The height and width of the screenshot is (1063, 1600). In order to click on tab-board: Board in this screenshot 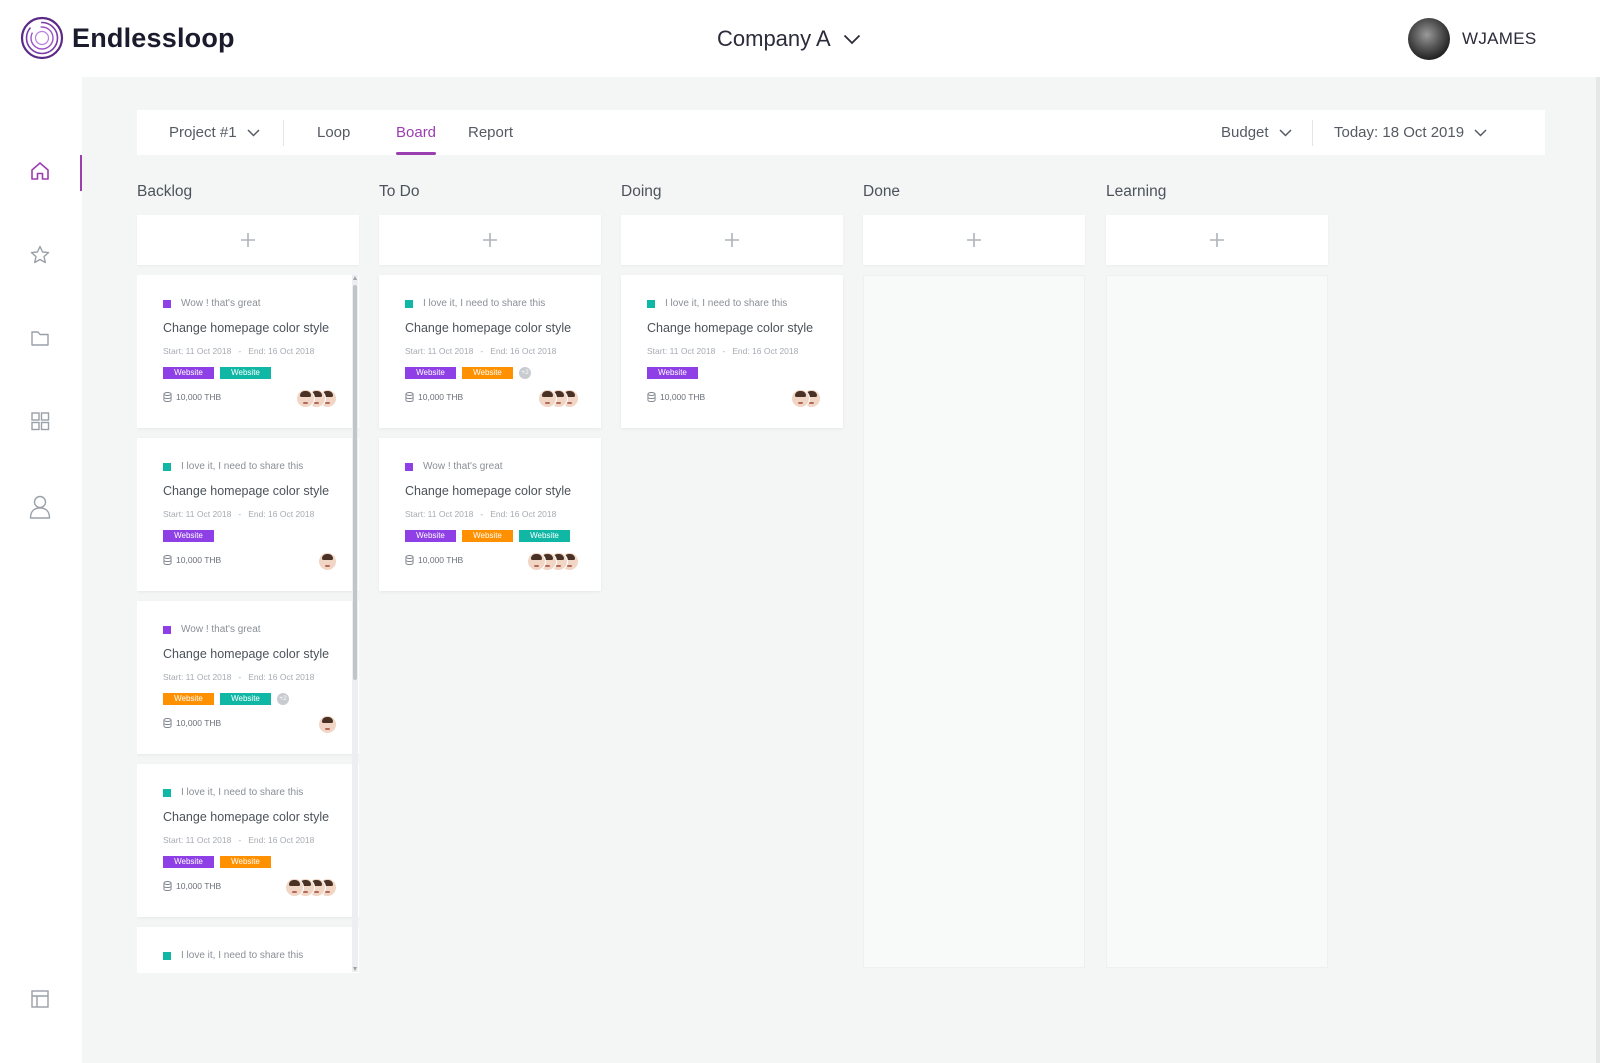, I will do `click(416, 132)`.